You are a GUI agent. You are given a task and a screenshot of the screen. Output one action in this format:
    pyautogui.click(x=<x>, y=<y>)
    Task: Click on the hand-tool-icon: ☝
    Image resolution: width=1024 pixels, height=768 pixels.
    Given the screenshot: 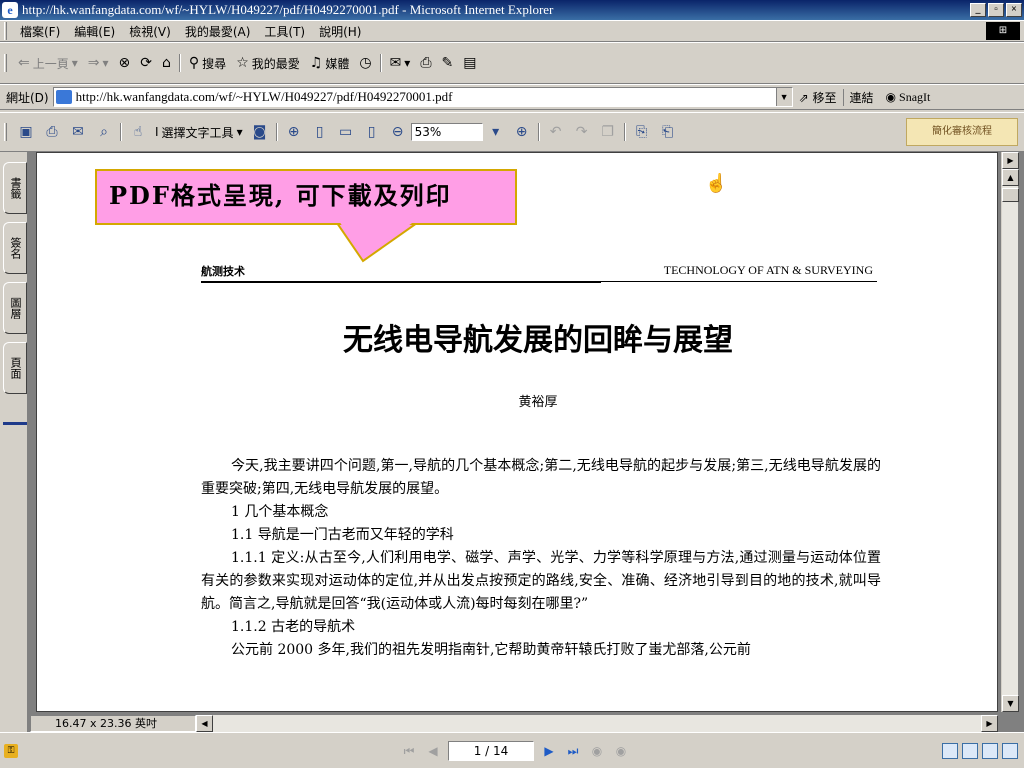 What is the action you would take?
    pyautogui.click(x=138, y=132)
    